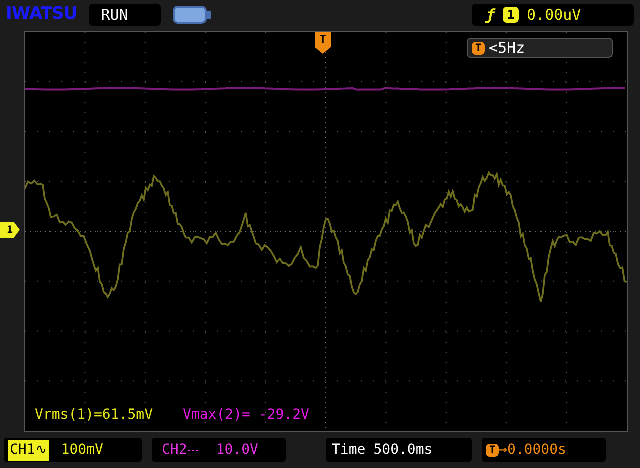  I want to click on trigger-level: 0.00uV, so click(554, 15).